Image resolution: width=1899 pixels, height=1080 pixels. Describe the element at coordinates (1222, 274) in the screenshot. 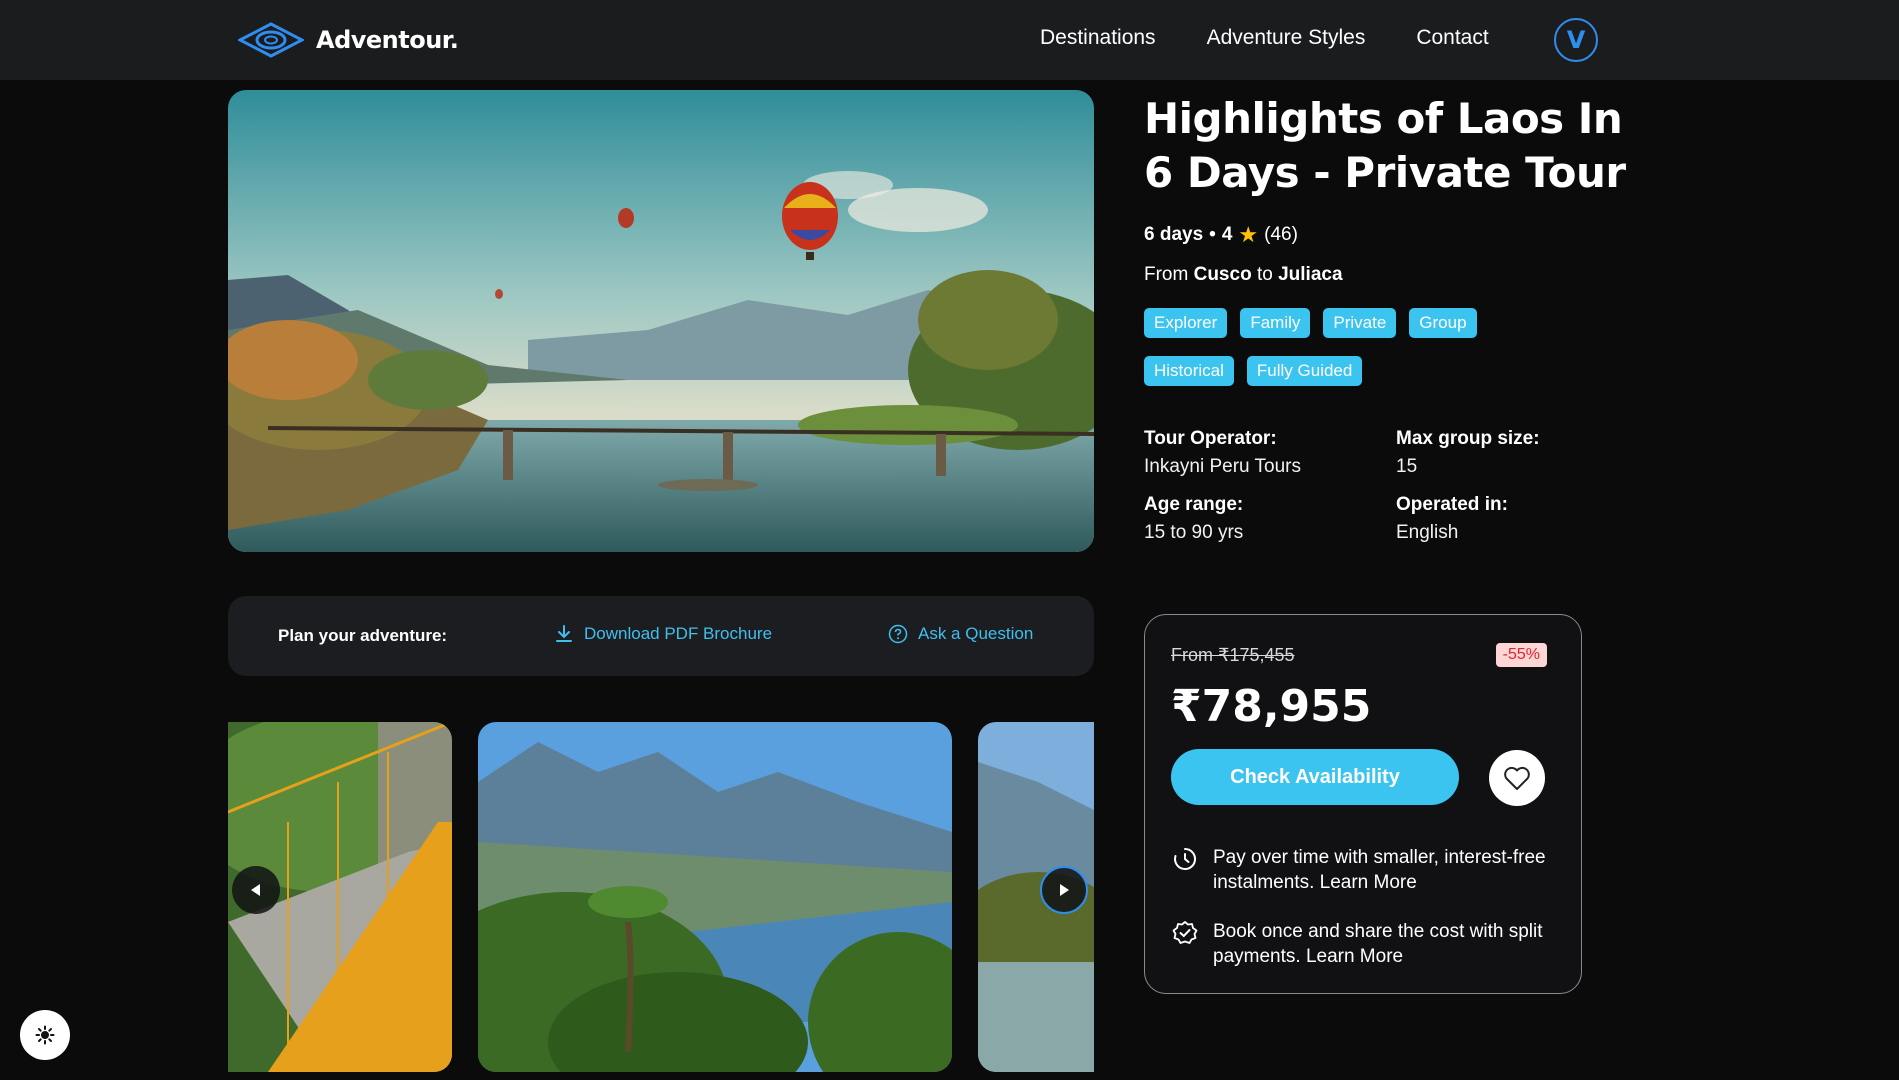

I see `route-origin: Cusco` at that location.